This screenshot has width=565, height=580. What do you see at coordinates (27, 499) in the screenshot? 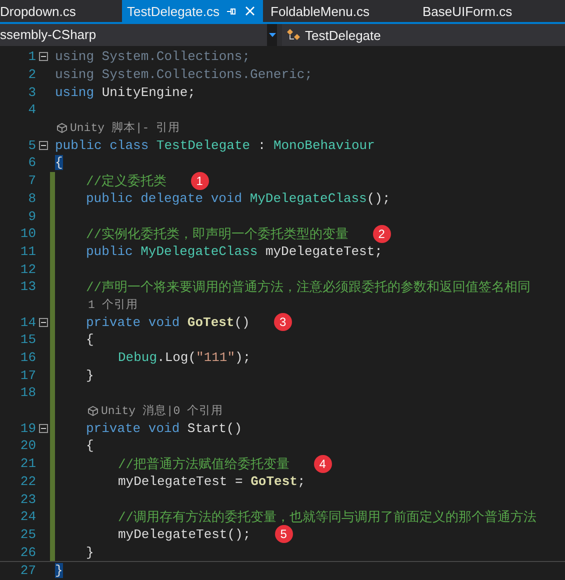
I see `line-number: 23` at bounding box center [27, 499].